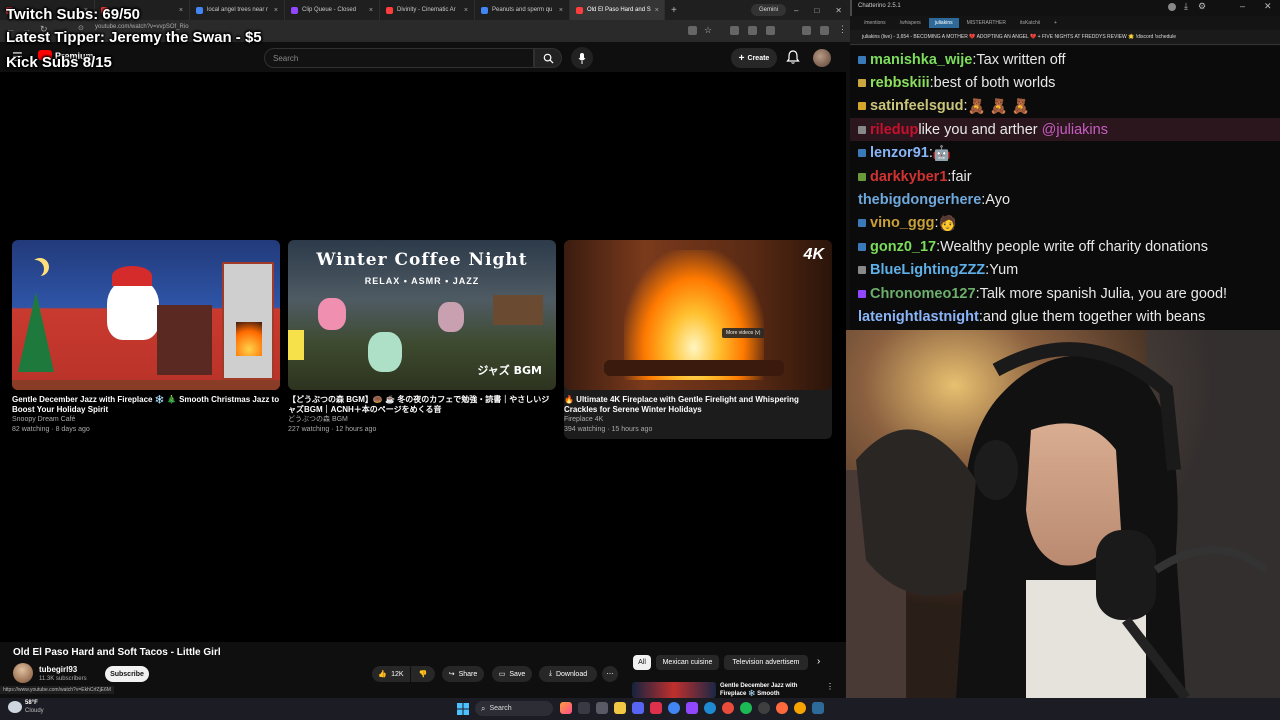  Describe the element at coordinates (1065, 199) in the screenshot. I see `chat-message: thebigdongerhere: Ayo` at that location.